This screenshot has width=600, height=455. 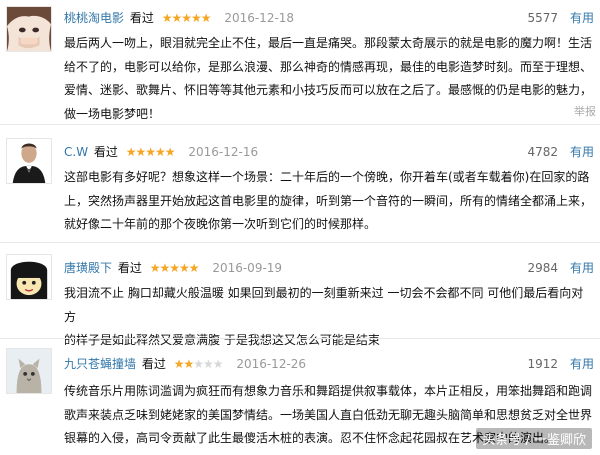 What do you see at coordinates (208, 364) in the screenshot?
I see `rating-stars-off: ★★★` at bounding box center [208, 364].